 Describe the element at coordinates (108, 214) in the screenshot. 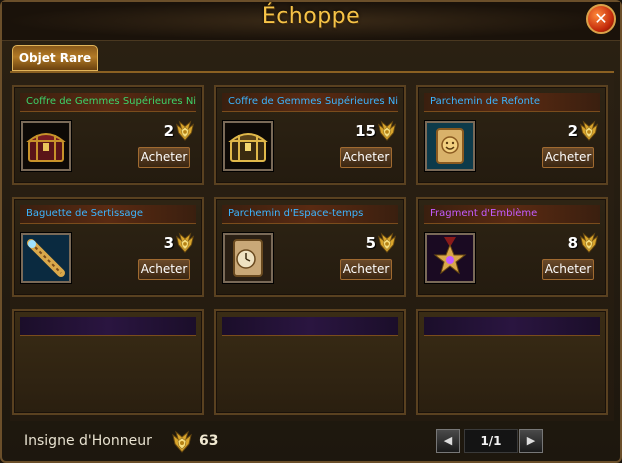

I see `item-name: Baguette de Sertissage` at that location.